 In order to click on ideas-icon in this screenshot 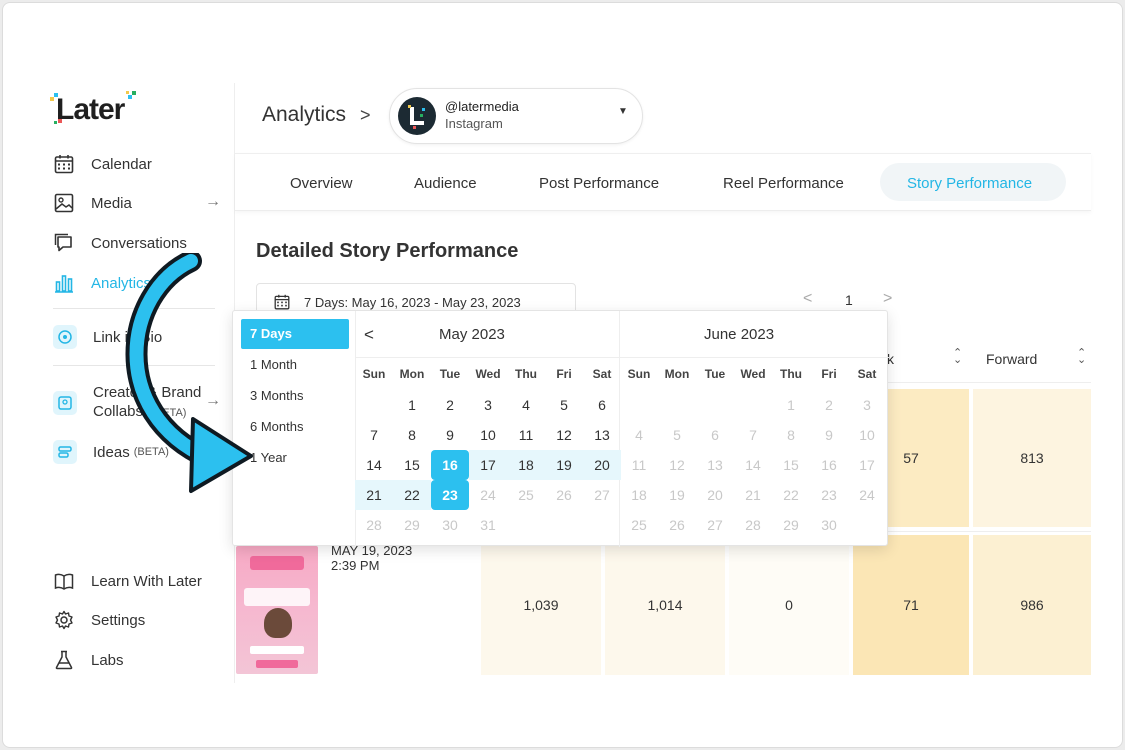, I will do `click(65, 452)`.